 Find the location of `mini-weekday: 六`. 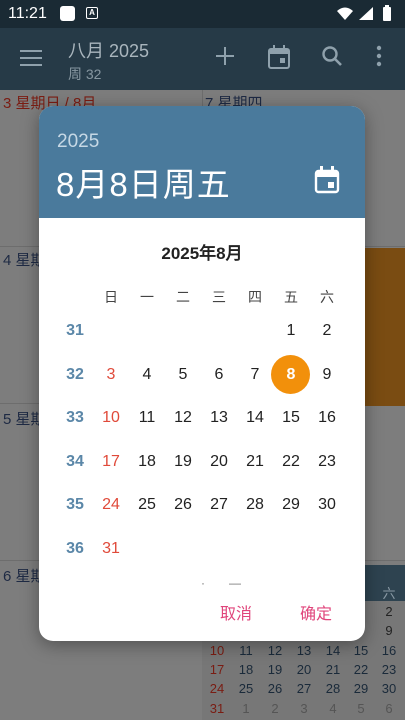

mini-weekday: 六 is located at coordinates (389, 593).